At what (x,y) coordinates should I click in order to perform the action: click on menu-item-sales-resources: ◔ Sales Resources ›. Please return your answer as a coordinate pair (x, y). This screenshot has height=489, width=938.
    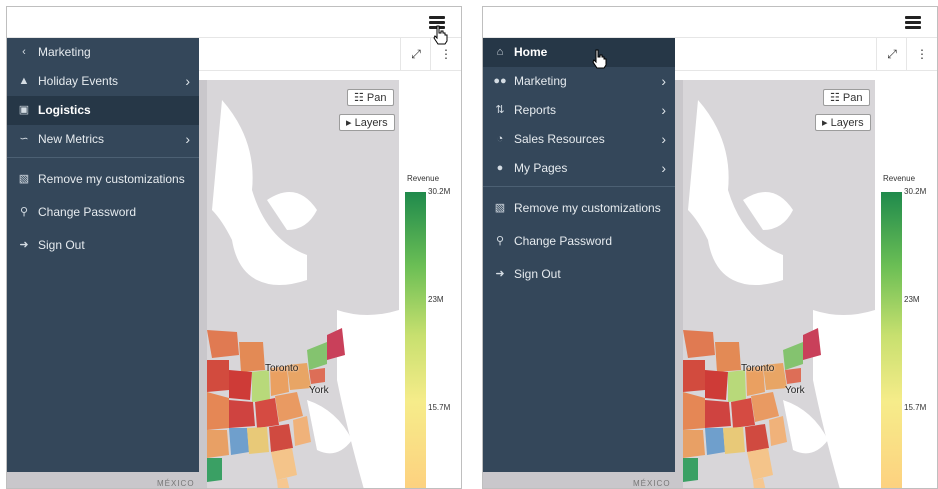
    Looking at the image, I should click on (579, 139).